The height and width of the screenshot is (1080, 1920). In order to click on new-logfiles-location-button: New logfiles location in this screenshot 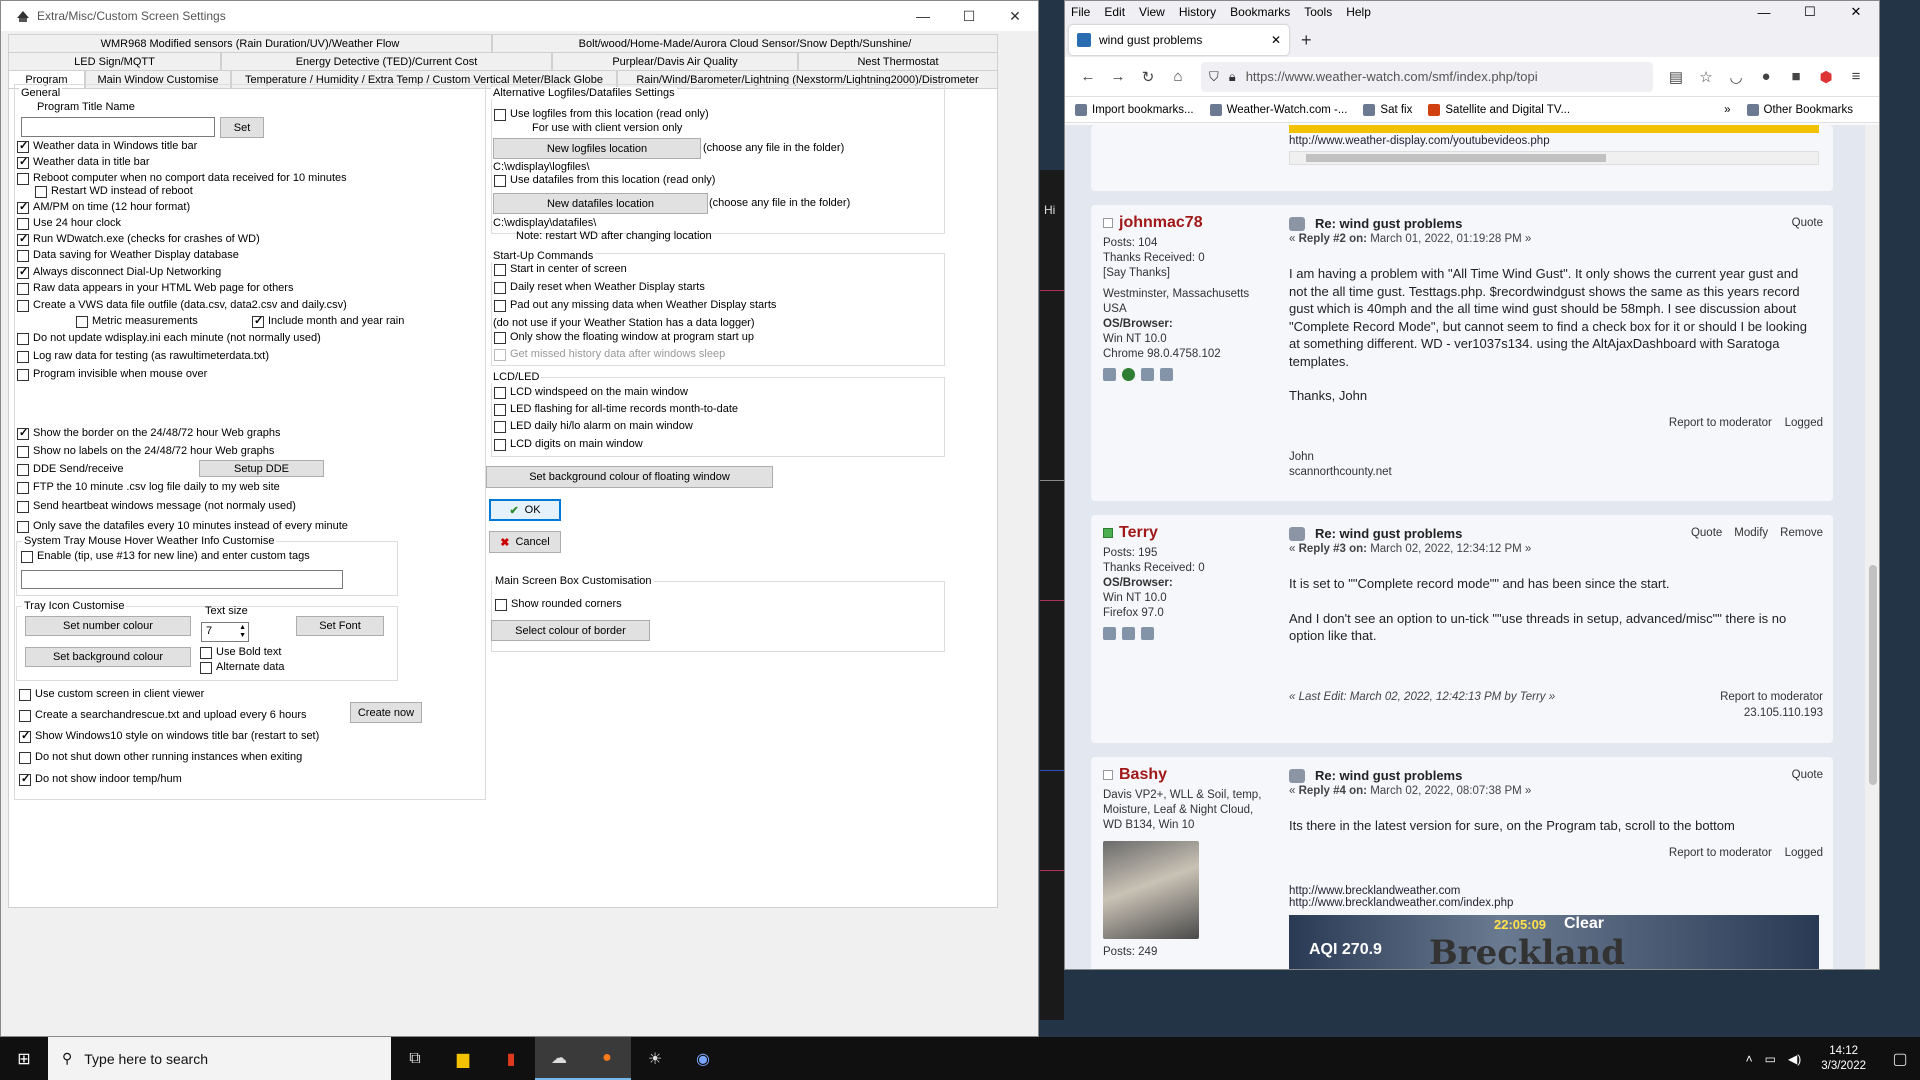, I will do `click(597, 148)`.